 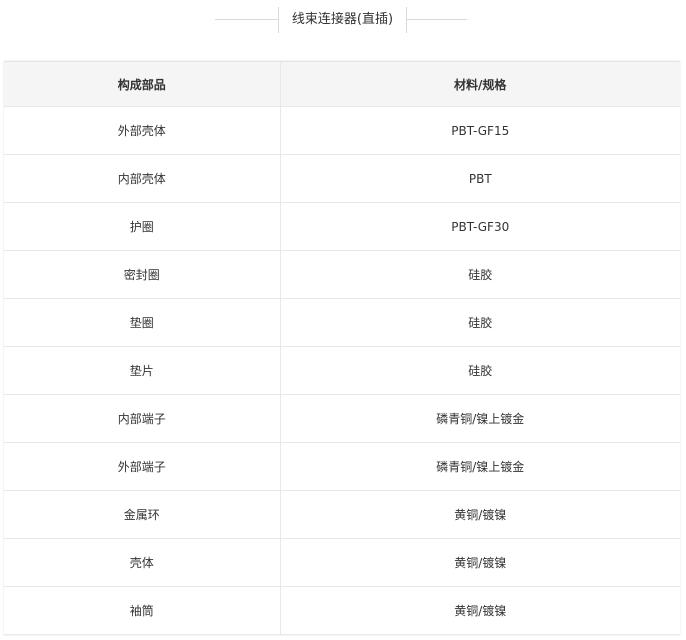 I want to click on header-part: 构成部品, so click(x=142, y=84).